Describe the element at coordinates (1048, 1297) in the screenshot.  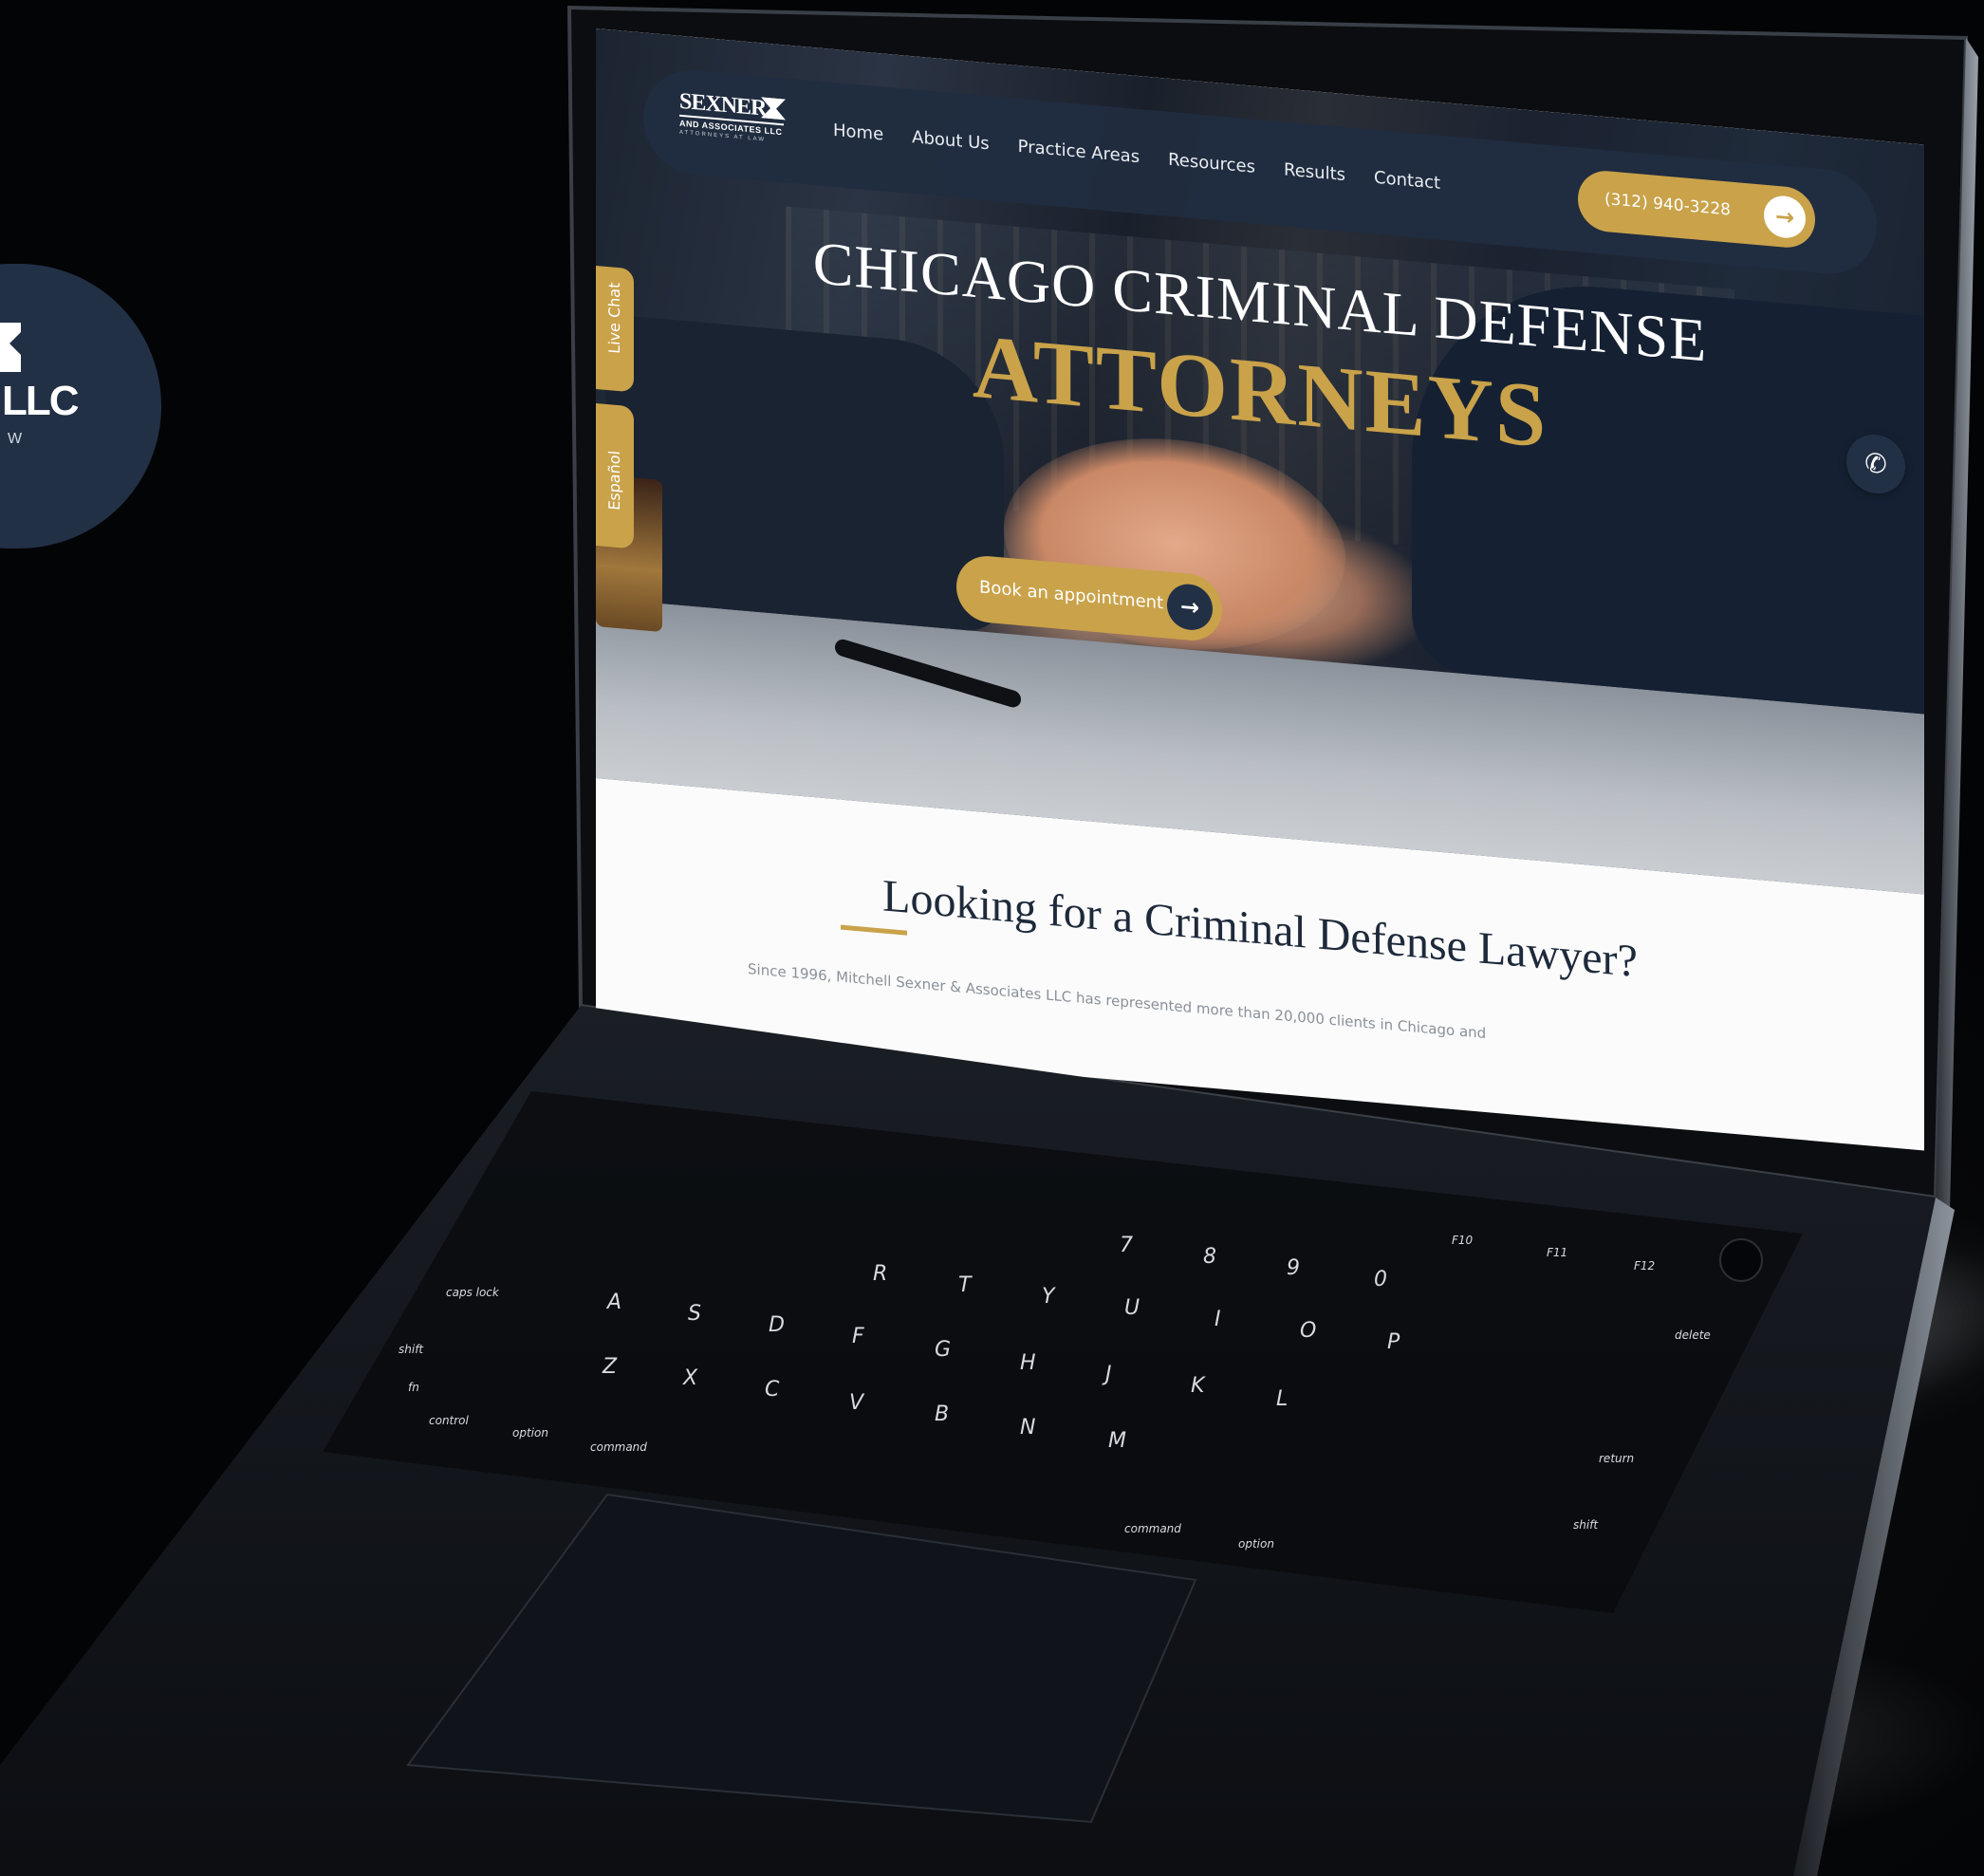
I see `key-y: Y` at that location.